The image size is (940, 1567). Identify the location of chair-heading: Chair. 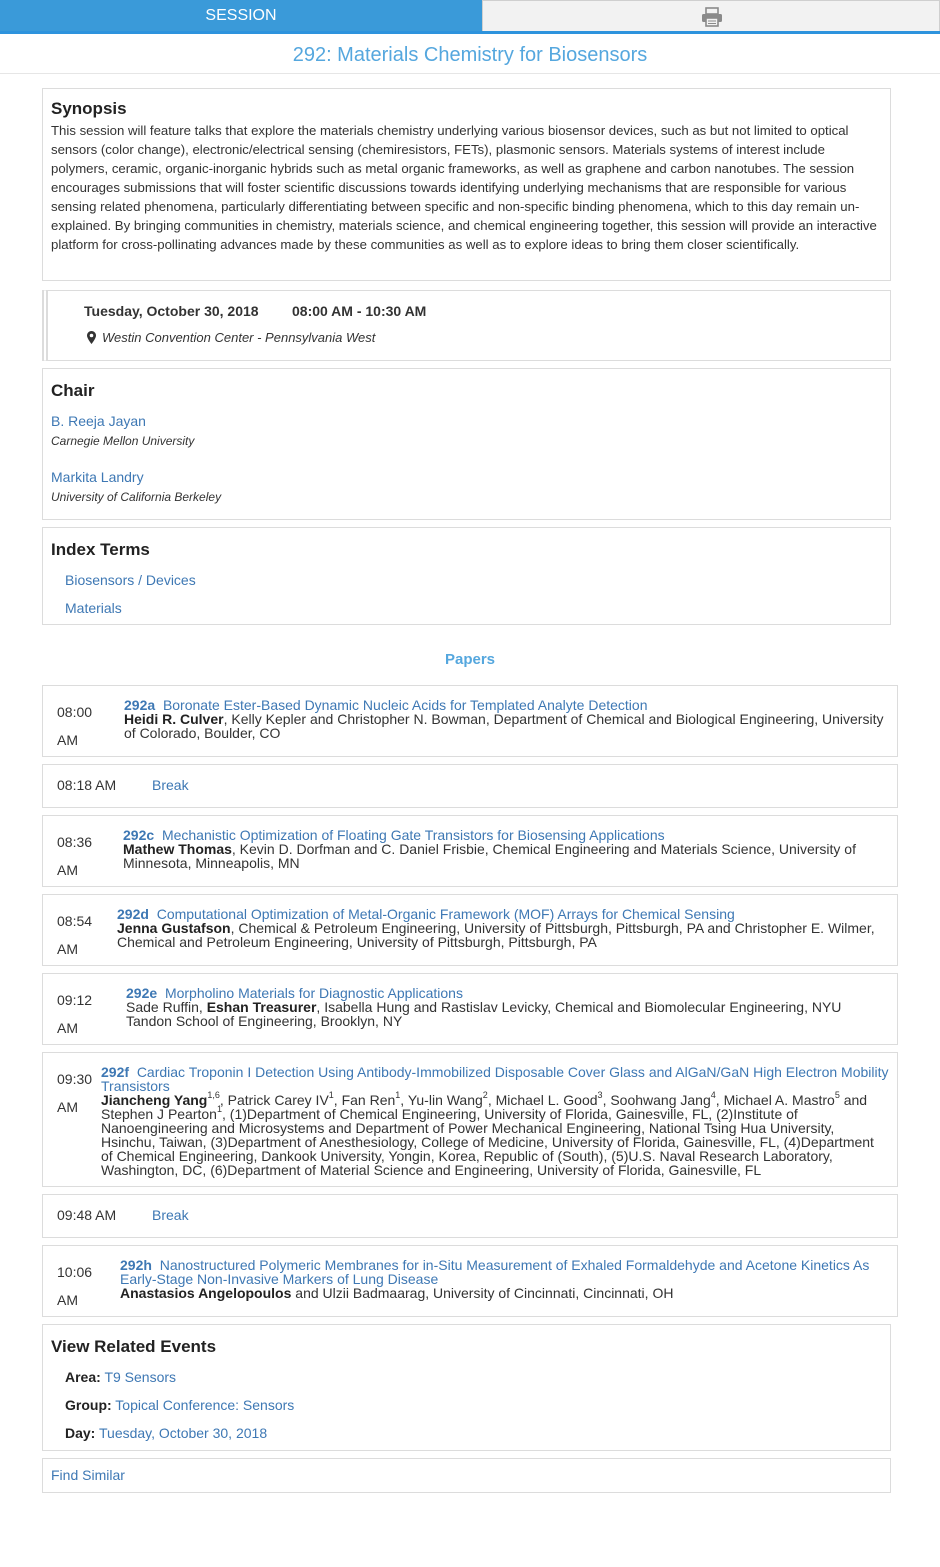
(73, 390).